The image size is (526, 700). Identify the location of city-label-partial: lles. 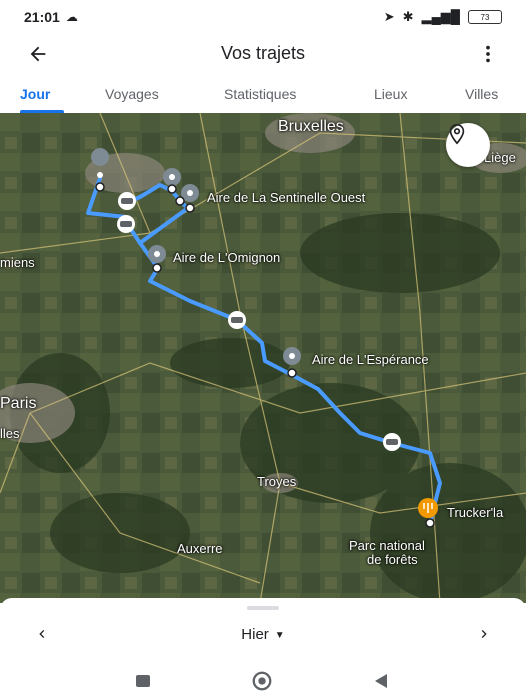
(10, 433).